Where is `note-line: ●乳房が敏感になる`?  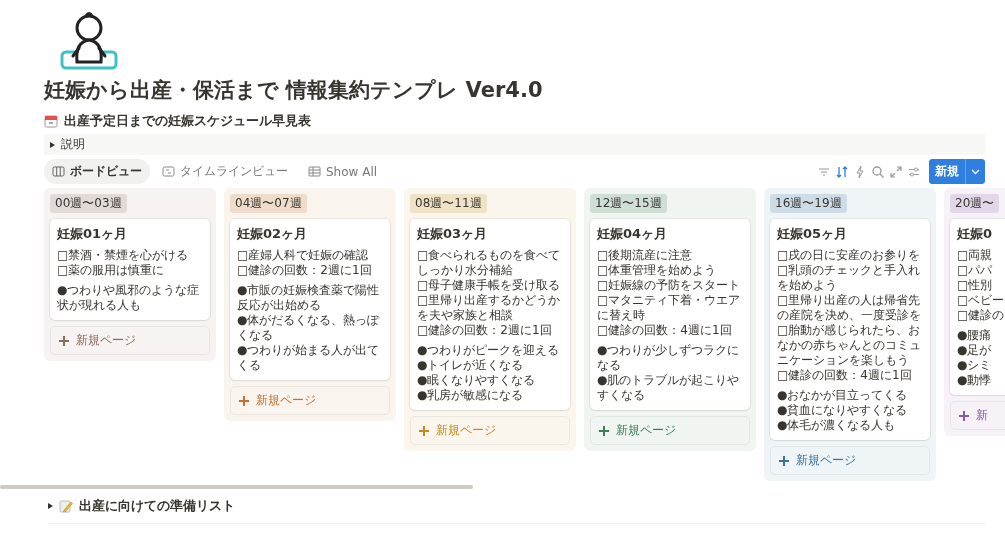 note-line: ●乳房が敏感になる is located at coordinates (471, 395).